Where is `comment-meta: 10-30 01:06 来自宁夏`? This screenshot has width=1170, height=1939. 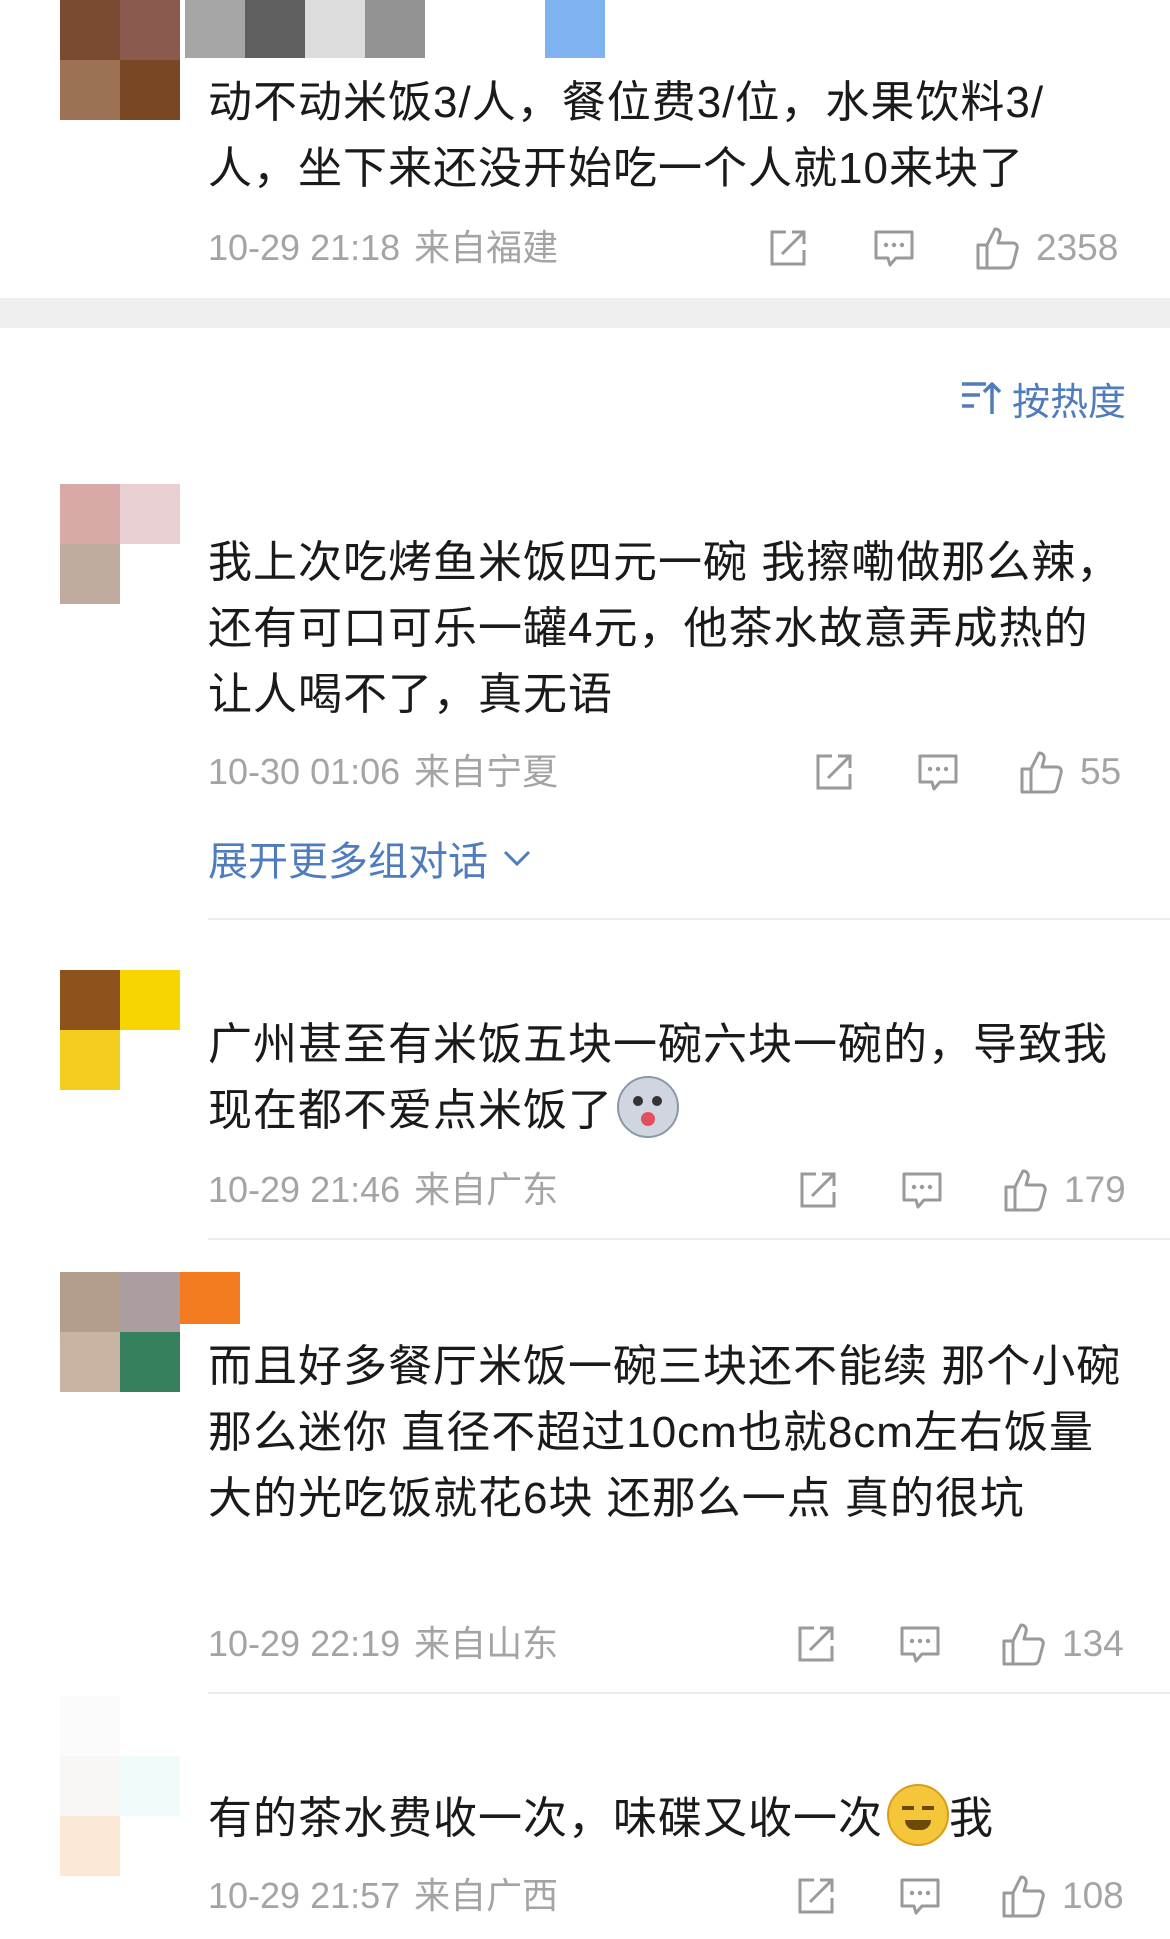
comment-meta: 10-30 01:06 来自宁夏 is located at coordinates (383, 772).